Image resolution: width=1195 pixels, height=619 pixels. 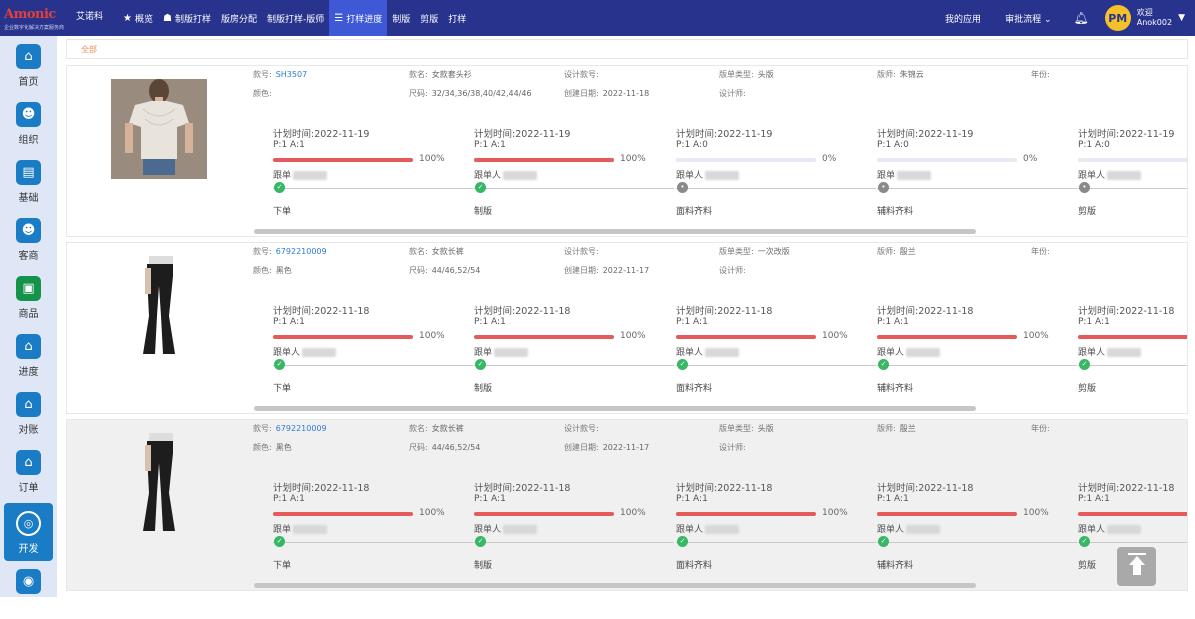 I want to click on bell-icon: 🔔︎, so click(x=1081, y=18).